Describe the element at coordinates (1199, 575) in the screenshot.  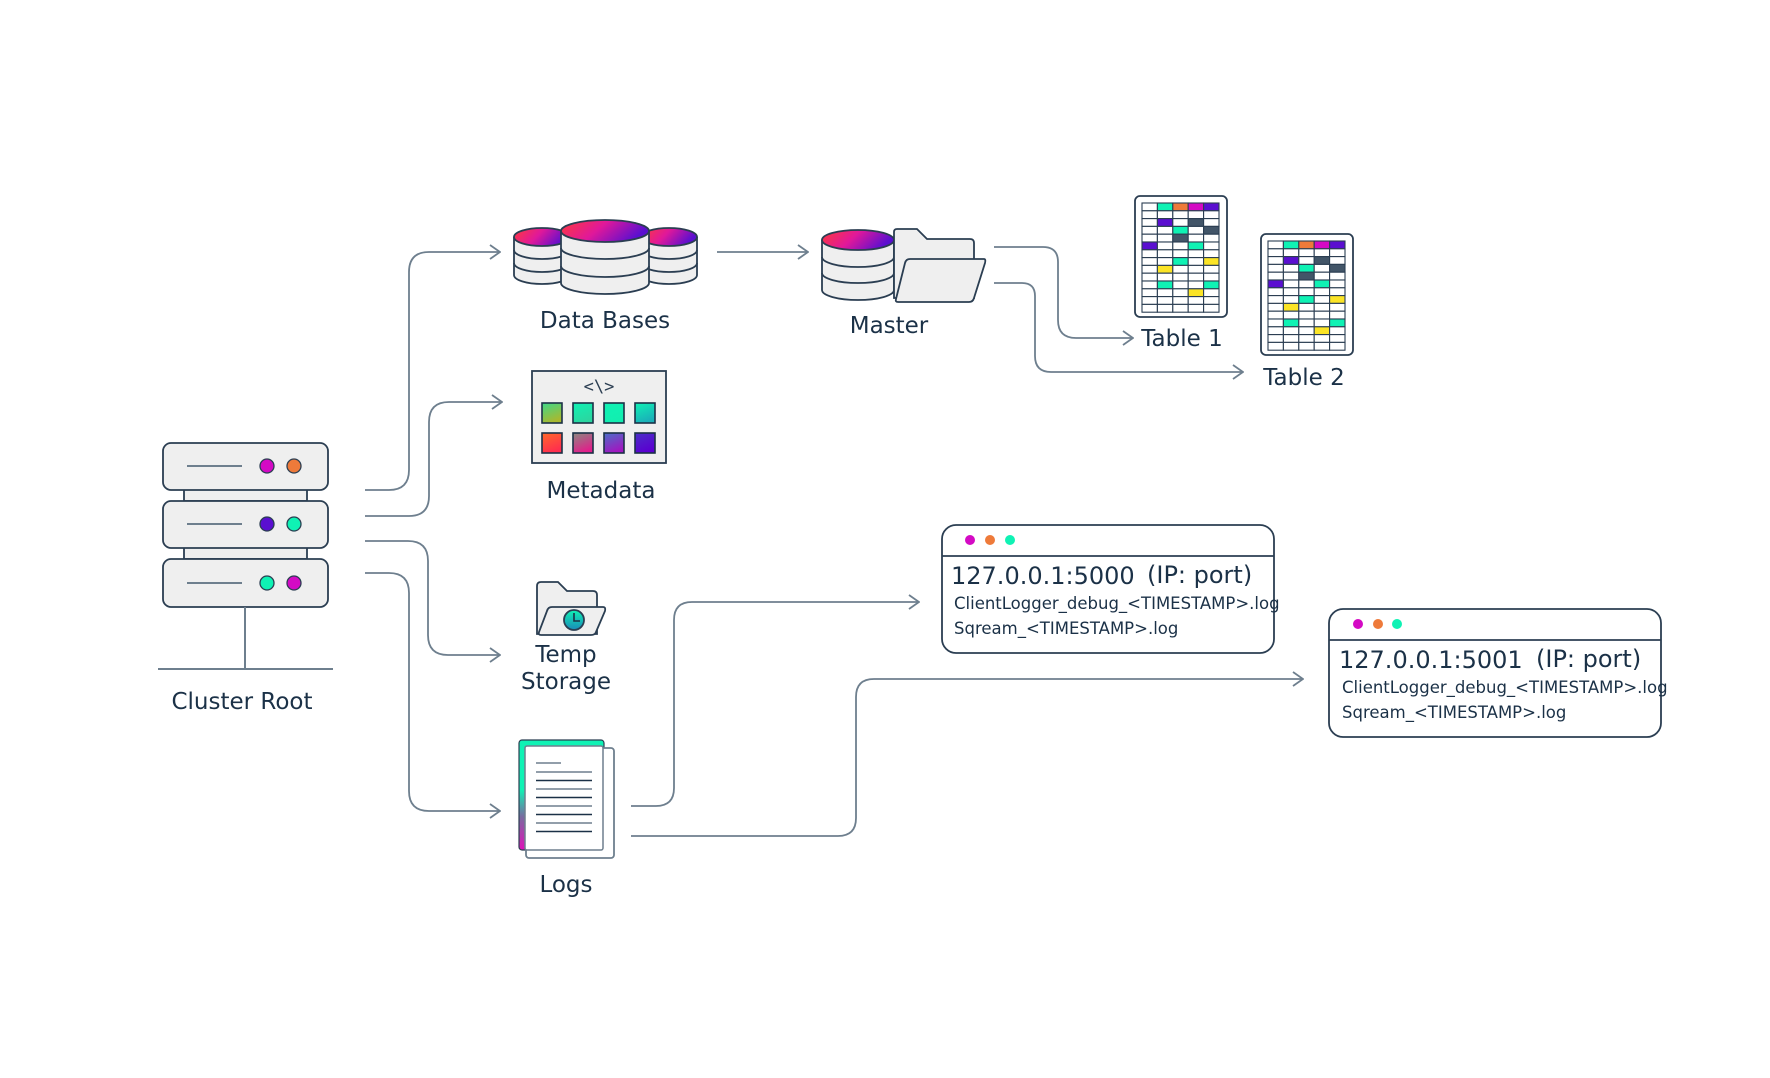
I see `window-address-note: (IP: port)` at that location.